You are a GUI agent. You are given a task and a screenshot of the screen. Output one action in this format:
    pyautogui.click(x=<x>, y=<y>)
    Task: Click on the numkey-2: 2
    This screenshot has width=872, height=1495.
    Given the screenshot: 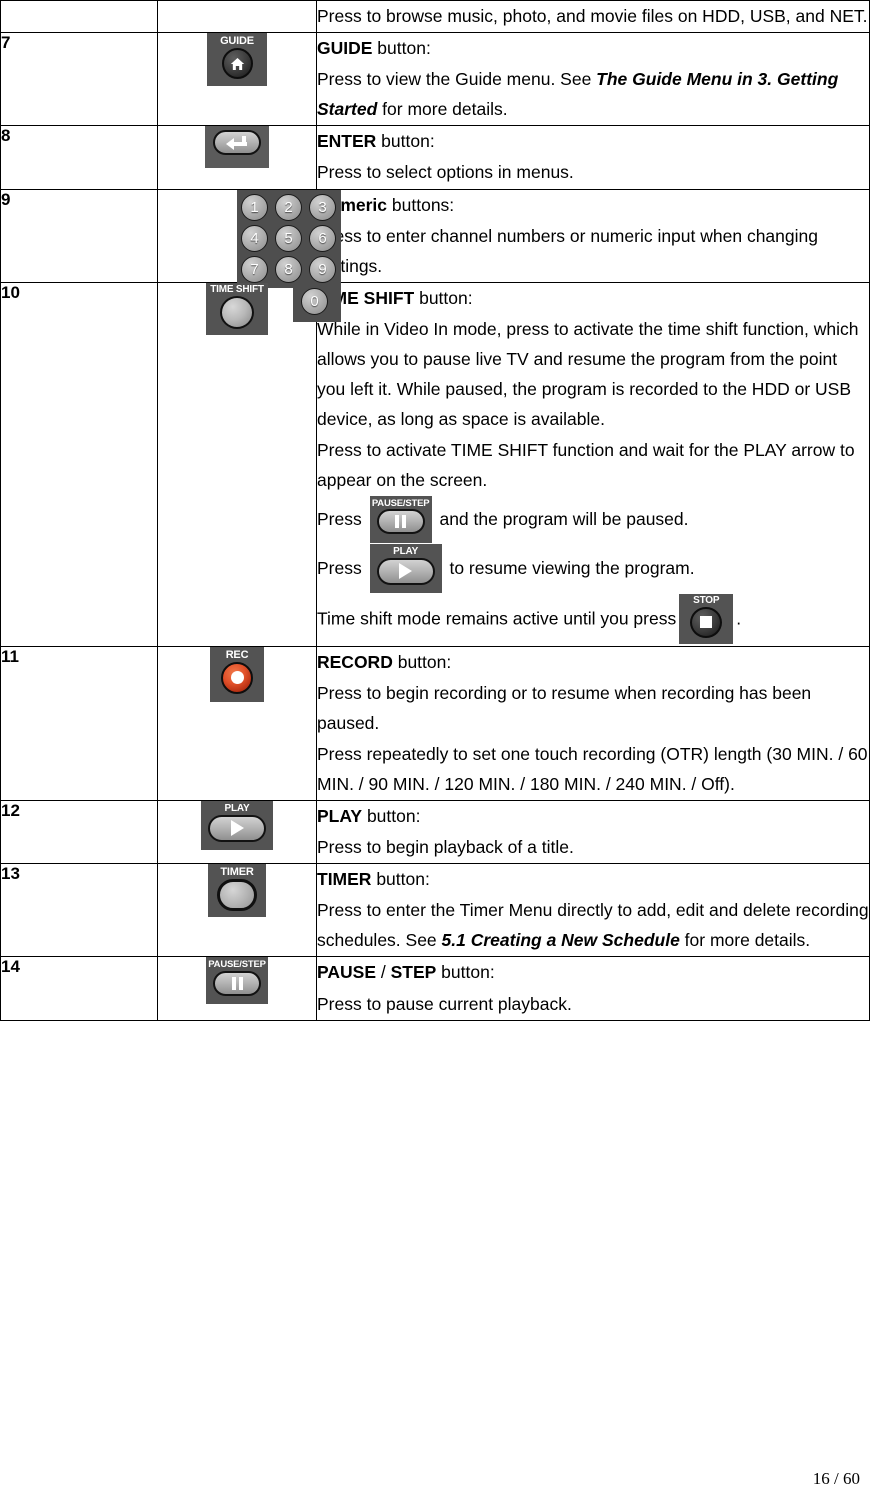 What is the action you would take?
    pyautogui.click(x=288, y=207)
    